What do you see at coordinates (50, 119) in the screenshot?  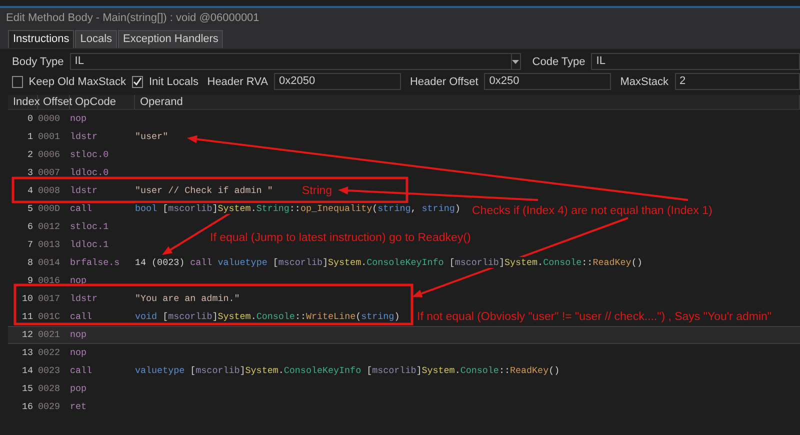 I see `offset-cell-text: 0000` at bounding box center [50, 119].